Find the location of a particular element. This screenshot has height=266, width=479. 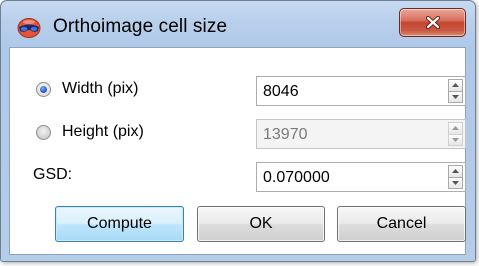

ok-button: OK is located at coordinates (261, 224).